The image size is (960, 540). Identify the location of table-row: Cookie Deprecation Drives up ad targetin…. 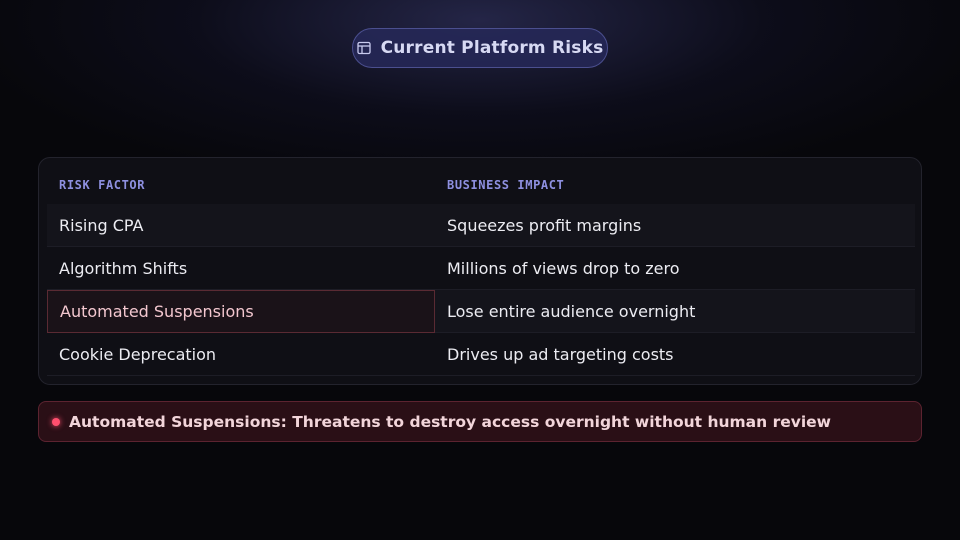
(481, 354).